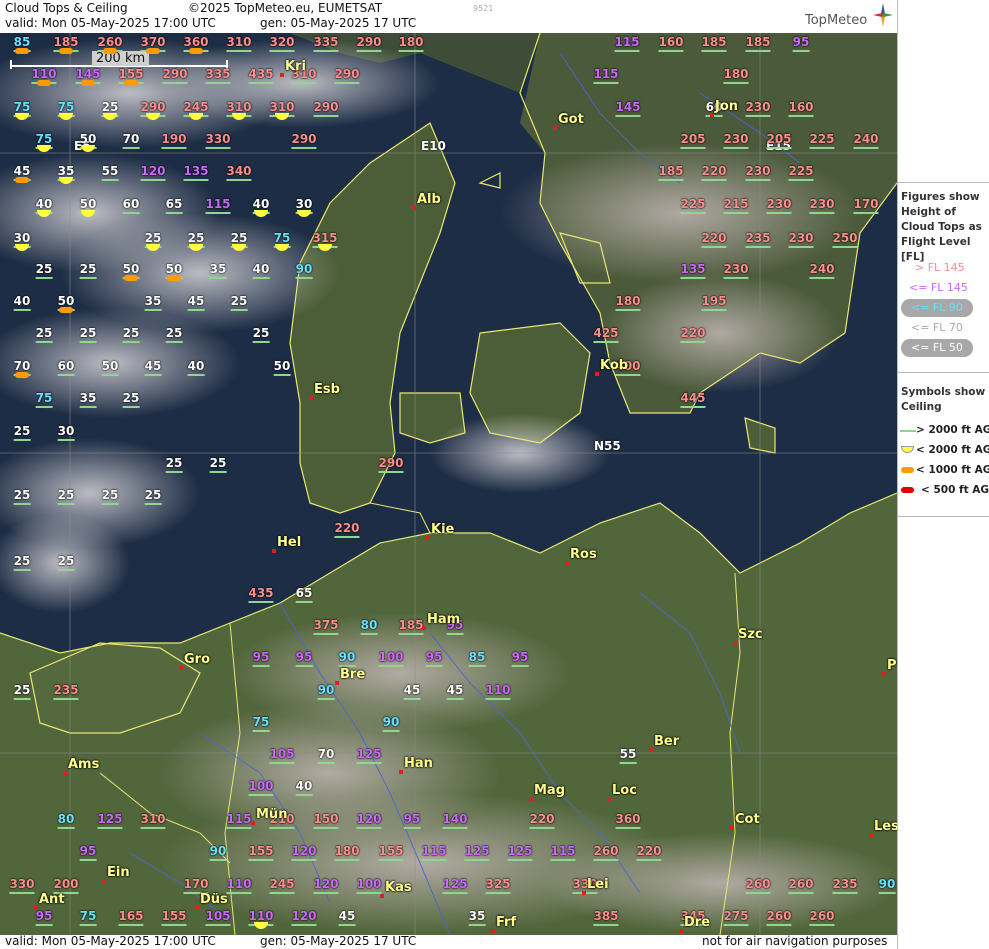  Describe the element at coordinates (714, 302) in the screenshot. I see `flight-level-label: 195` at that location.